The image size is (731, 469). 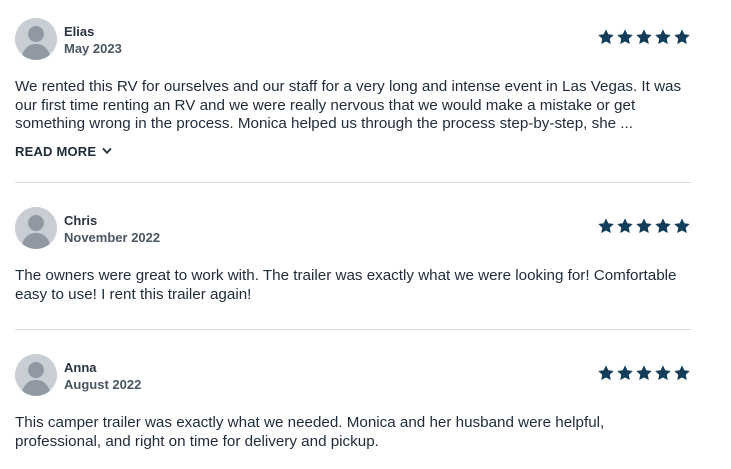 I want to click on review-date: August 2022, so click(x=103, y=384).